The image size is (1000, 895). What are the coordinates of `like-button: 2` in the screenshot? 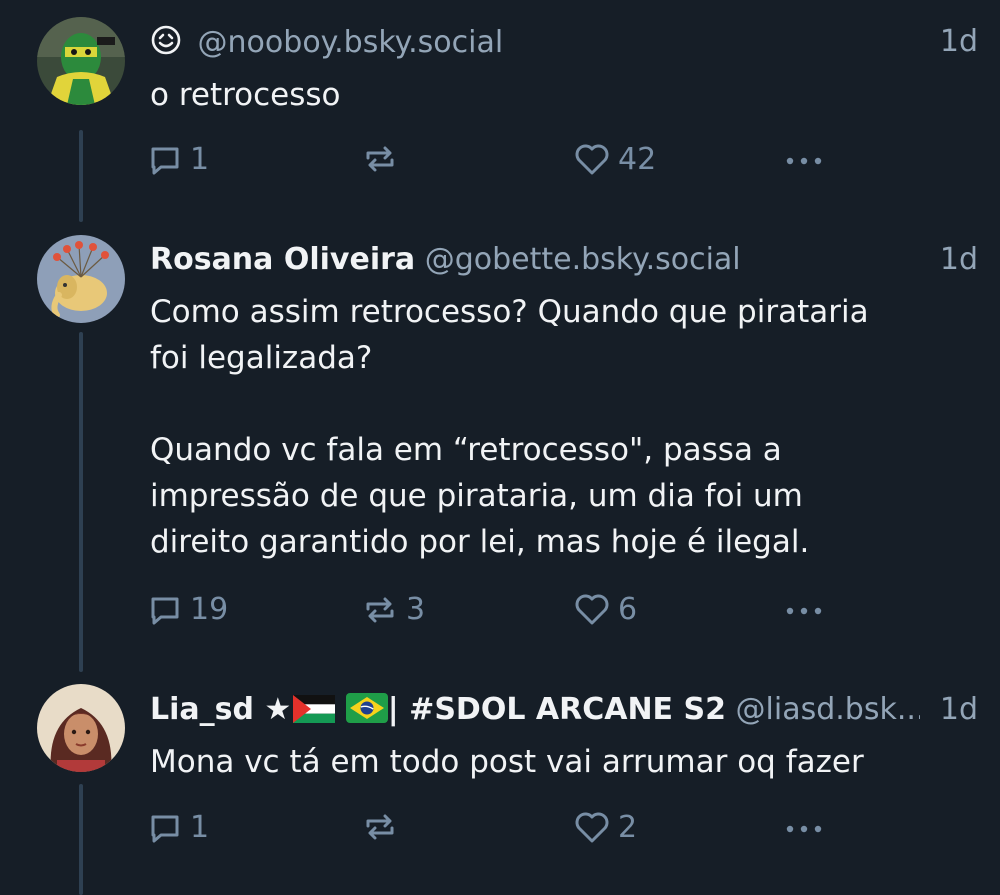 It's located at (605, 827).